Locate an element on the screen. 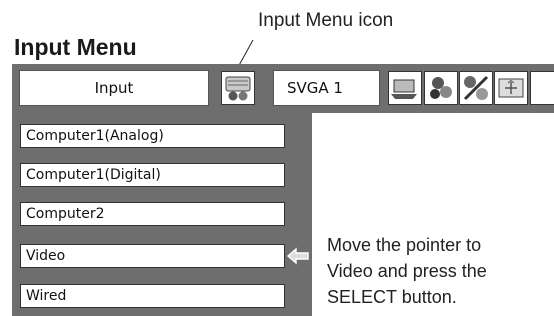  instruction-line-1: Move the pointer to is located at coordinates (404, 245).